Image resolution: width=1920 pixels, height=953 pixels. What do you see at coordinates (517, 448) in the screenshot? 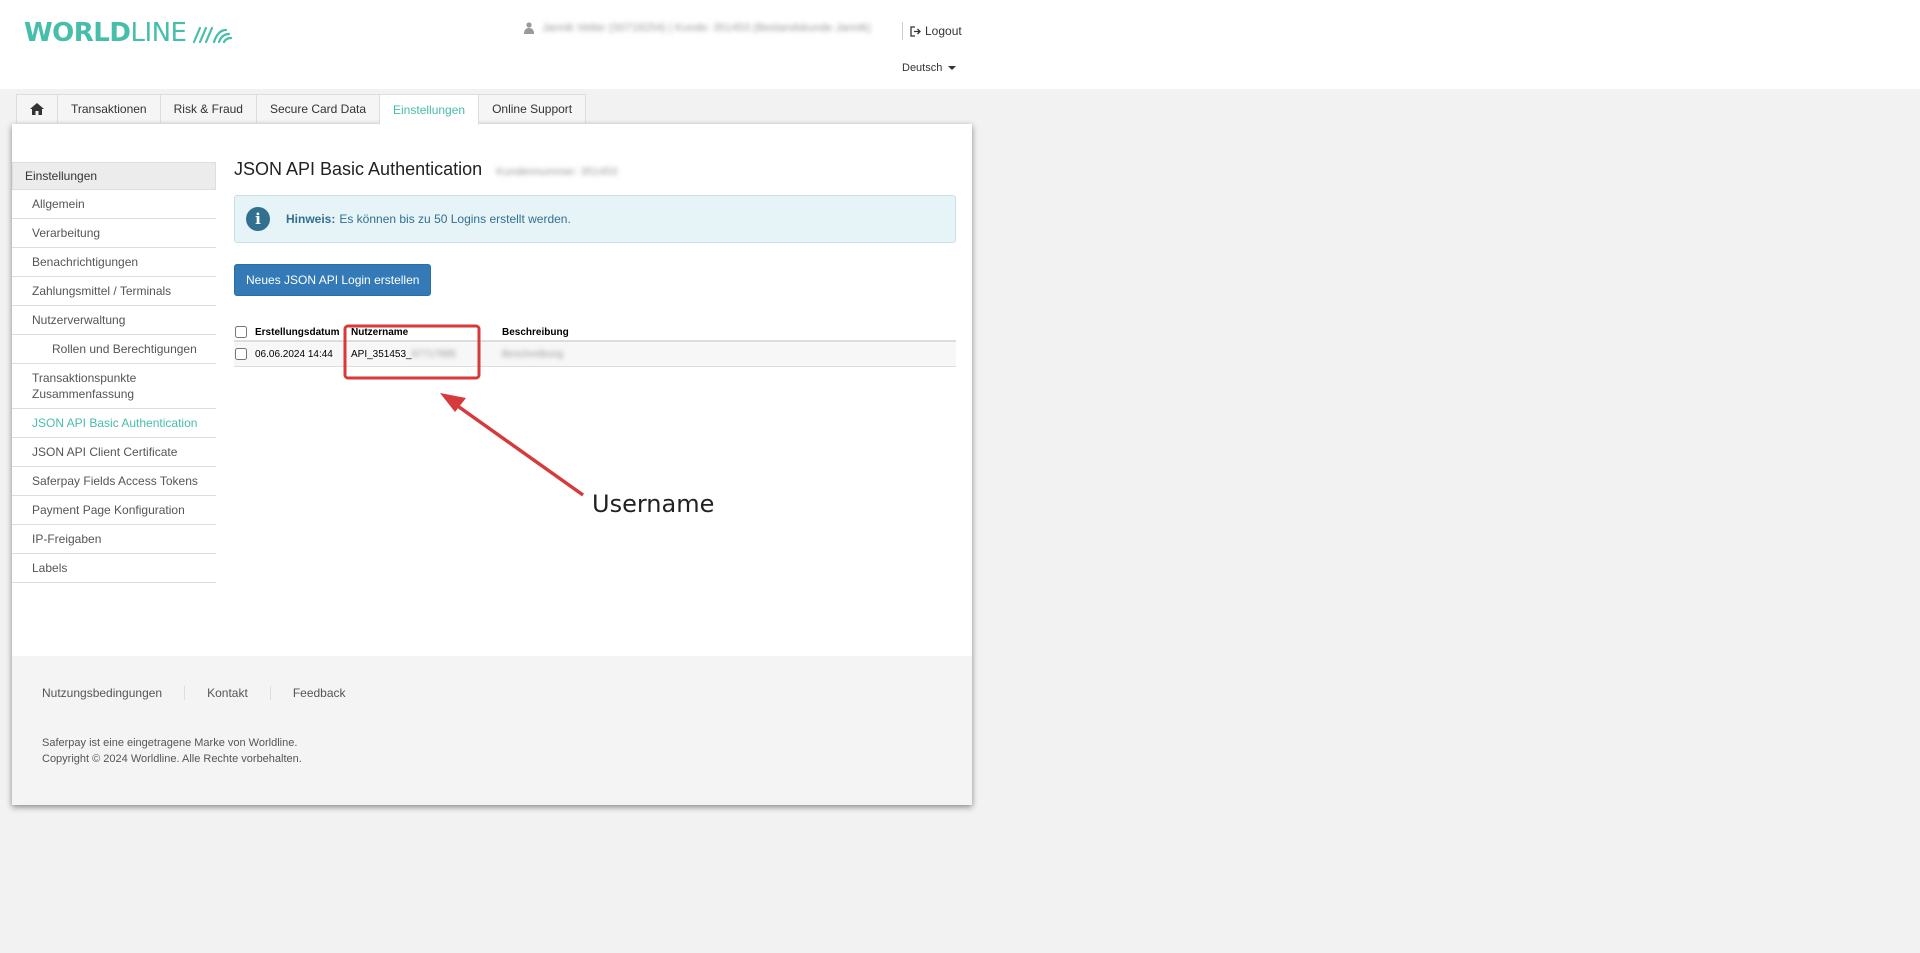
I see `annotation-arrow-line` at bounding box center [517, 448].